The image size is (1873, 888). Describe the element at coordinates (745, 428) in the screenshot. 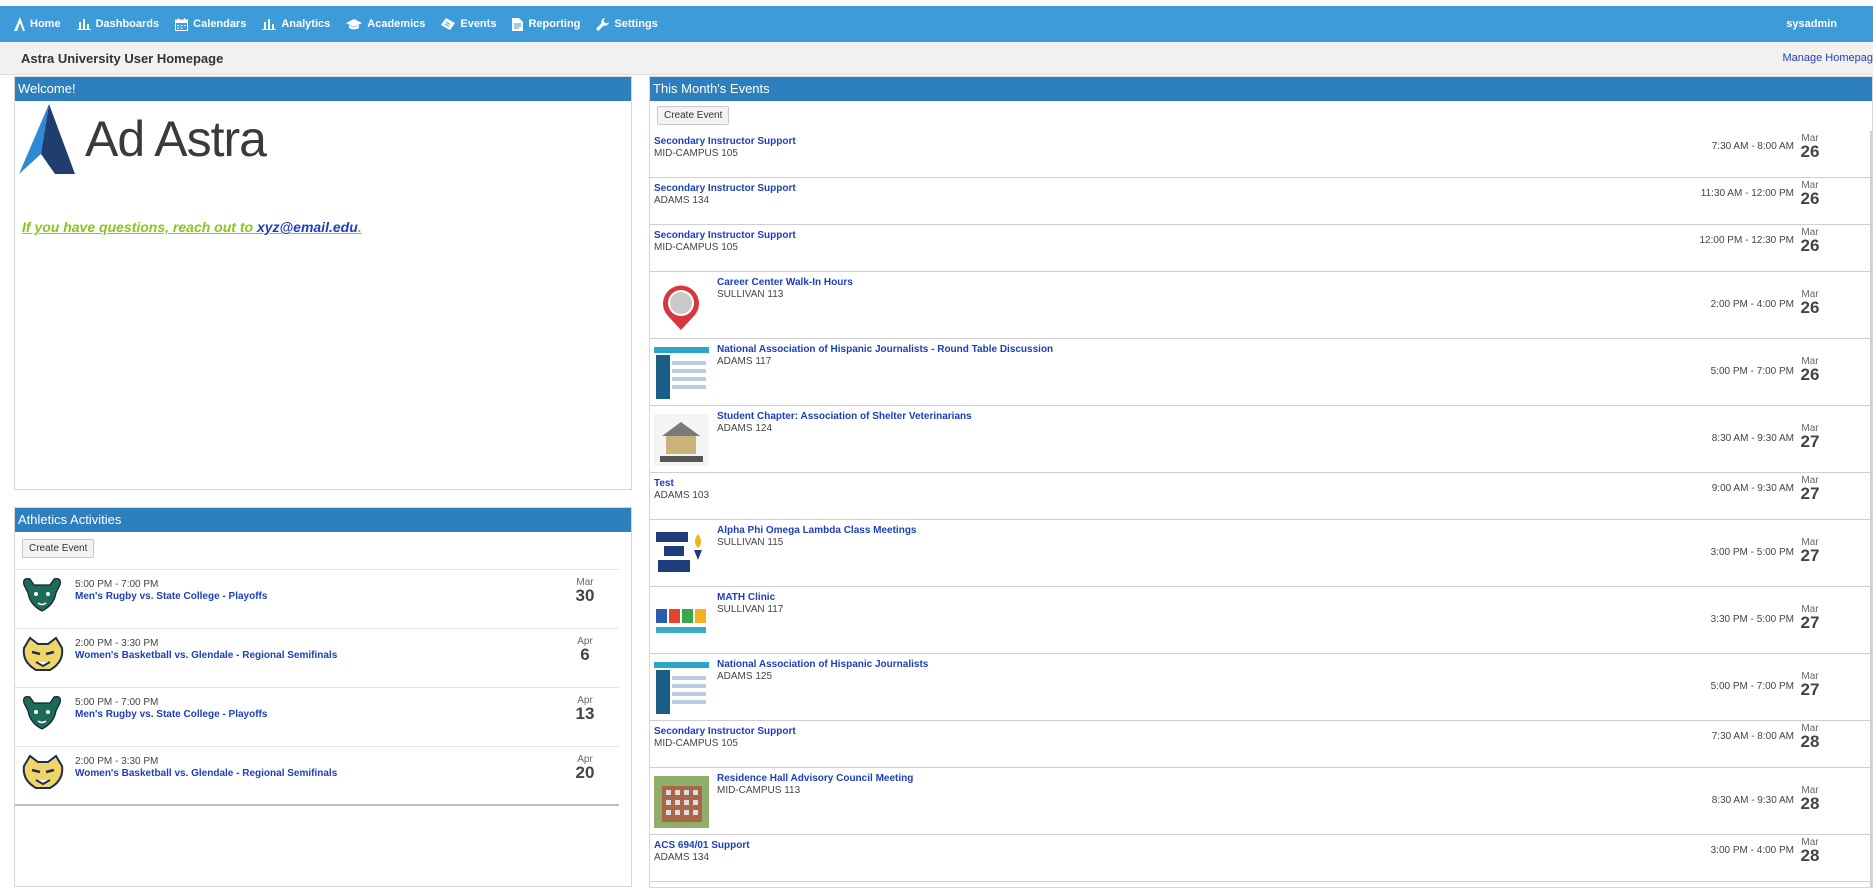

I see `event-location: ADAMS 124` at that location.